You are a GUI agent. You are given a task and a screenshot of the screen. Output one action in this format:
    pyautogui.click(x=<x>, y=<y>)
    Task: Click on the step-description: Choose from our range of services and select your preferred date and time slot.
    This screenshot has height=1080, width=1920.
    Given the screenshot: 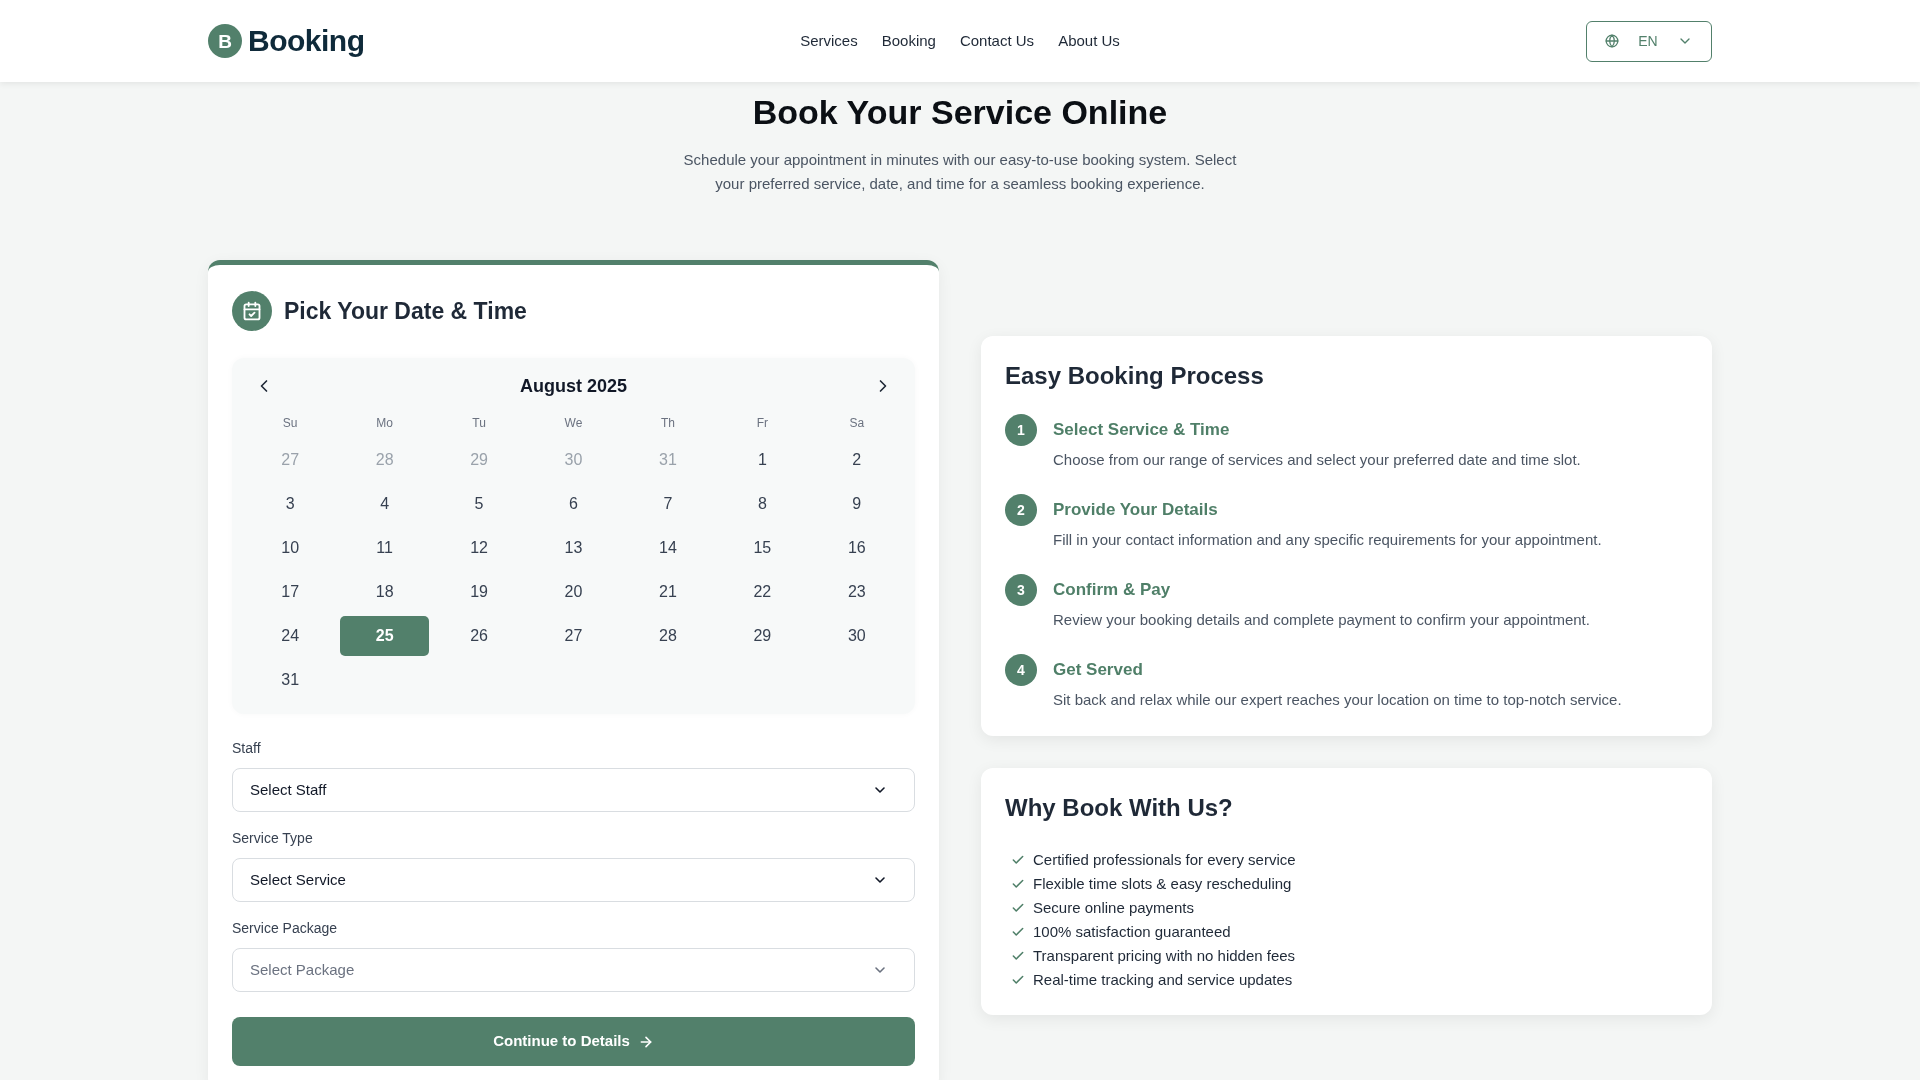 What is the action you would take?
    pyautogui.click(x=1317, y=460)
    